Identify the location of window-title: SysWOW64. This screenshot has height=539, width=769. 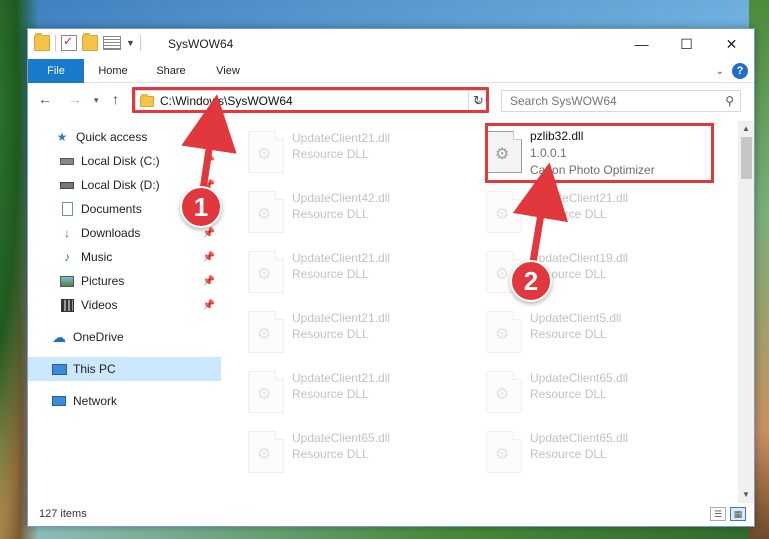
(201, 44).